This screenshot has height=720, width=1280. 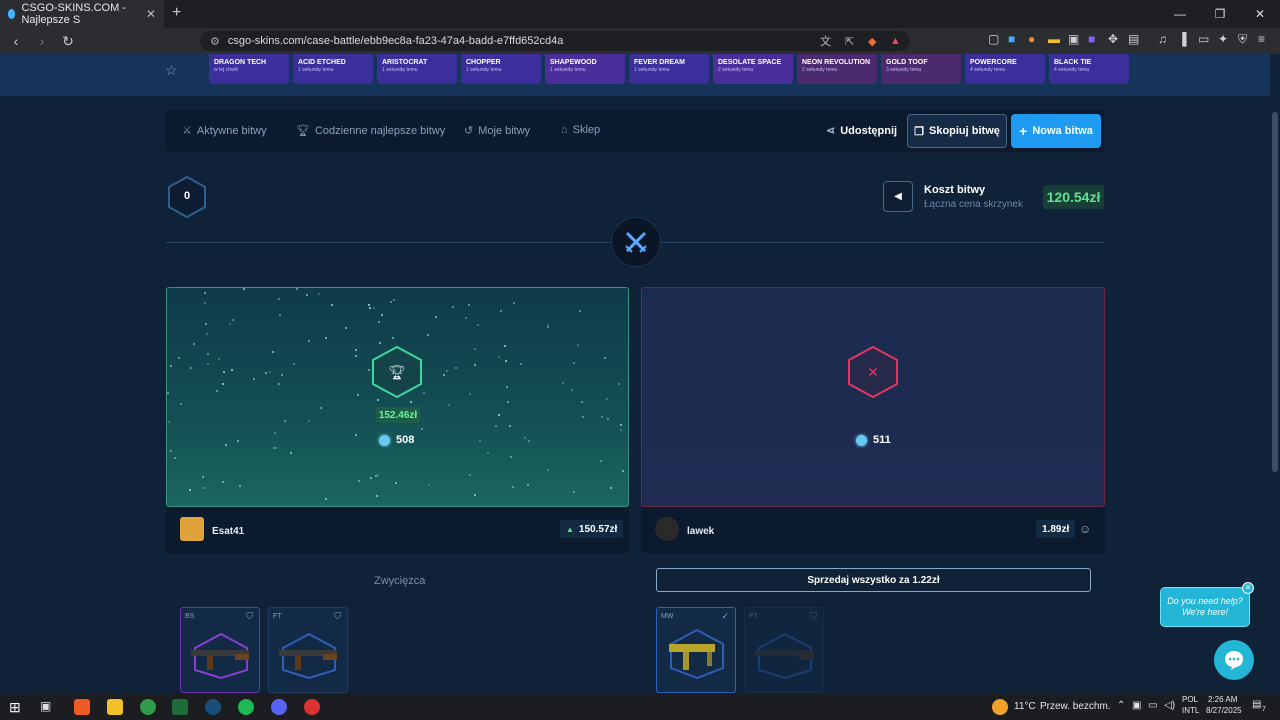 What do you see at coordinates (151, 14) in the screenshot?
I see `tab-close-icon: ✕` at bounding box center [151, 14].